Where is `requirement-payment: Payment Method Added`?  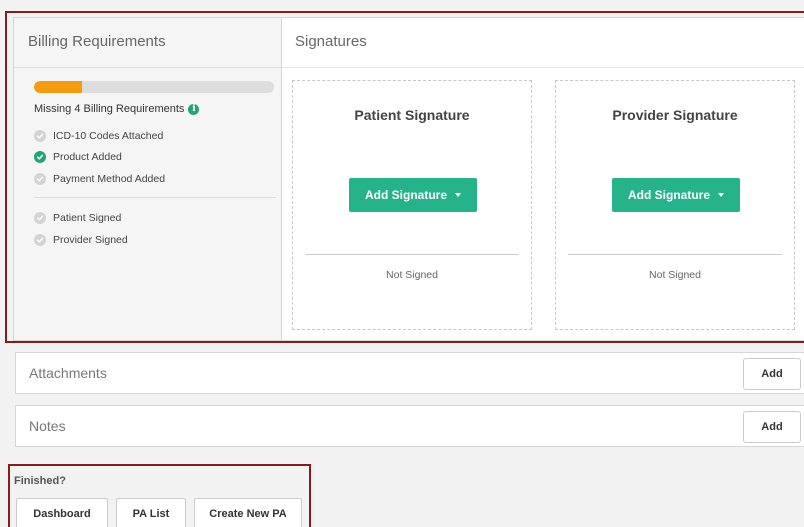
requirement-payment: Payment Method Added is located at coordinates (155, 179).